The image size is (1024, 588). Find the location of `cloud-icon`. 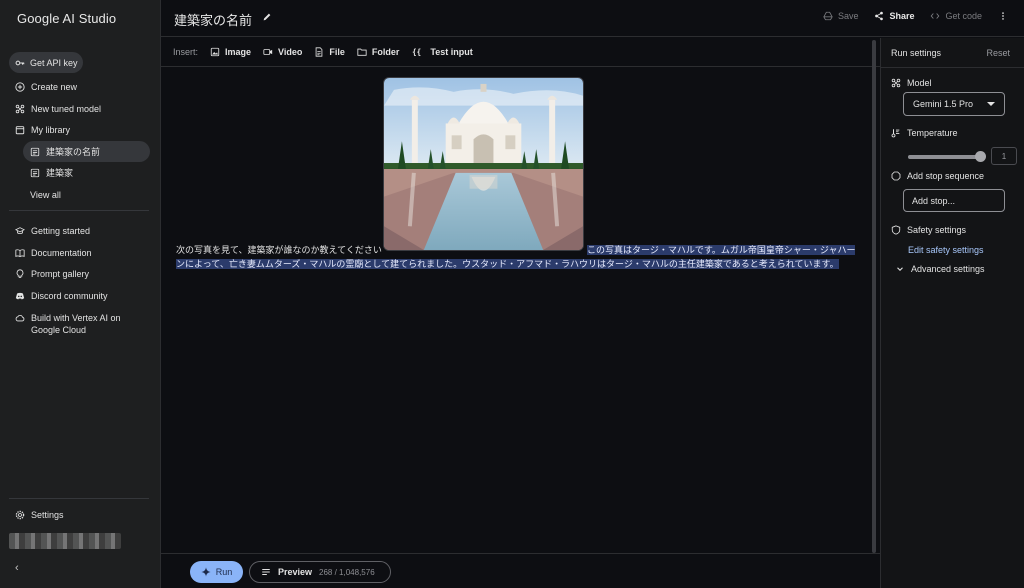

cloud-icon is located at coordinates (20, 318).